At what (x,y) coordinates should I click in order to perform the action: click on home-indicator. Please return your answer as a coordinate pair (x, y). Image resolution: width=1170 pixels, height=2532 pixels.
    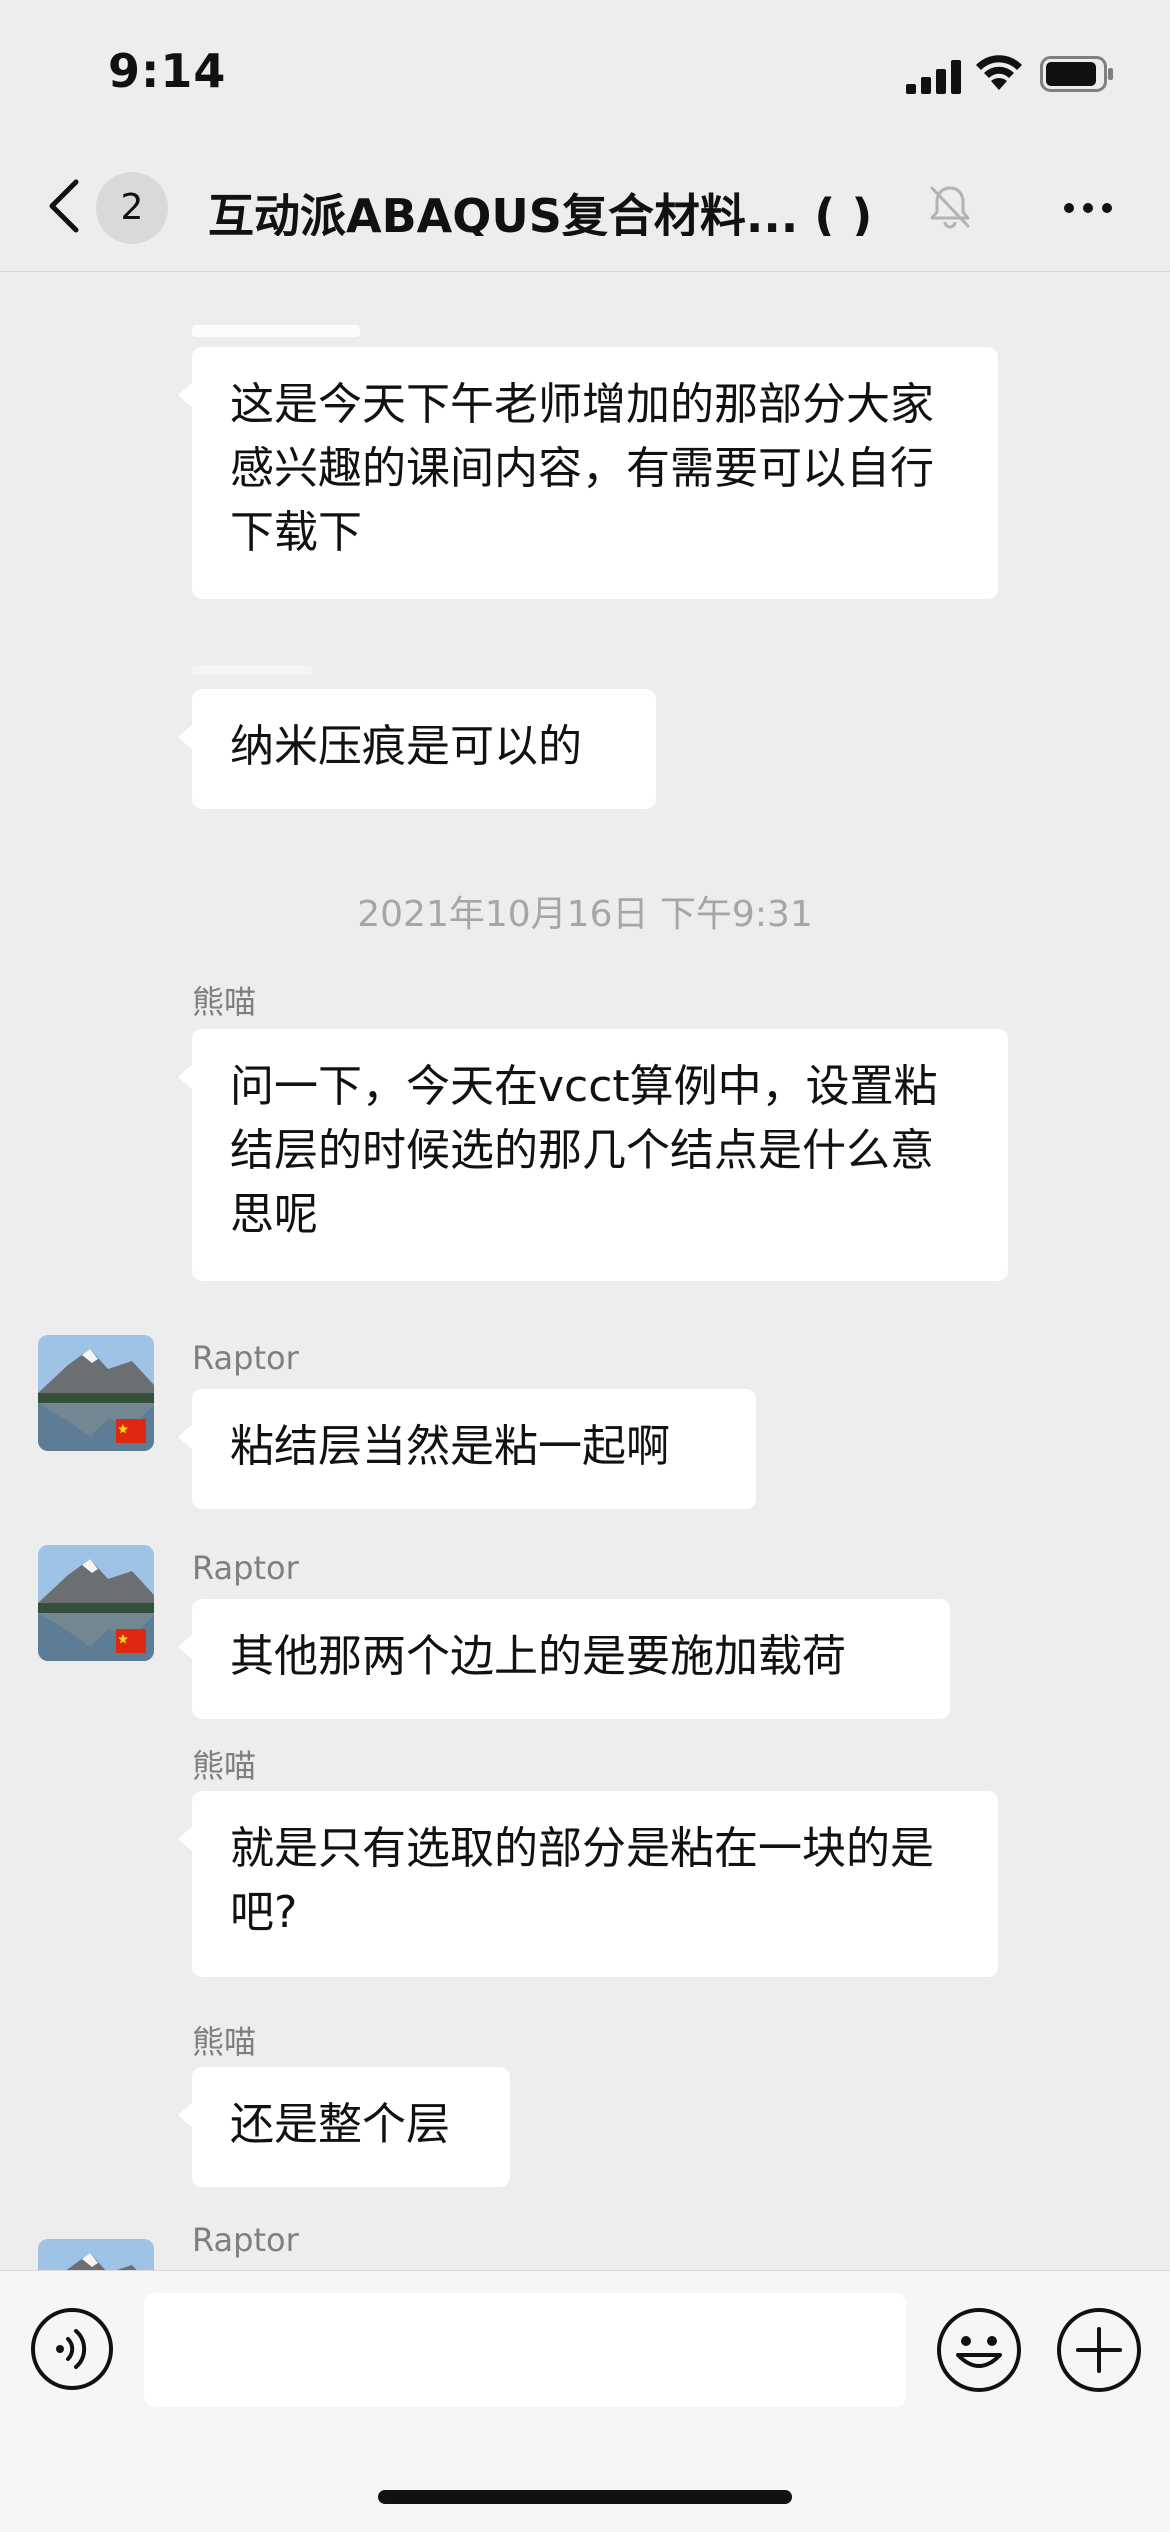
    Looking at the image, I should click on (585, 2497).